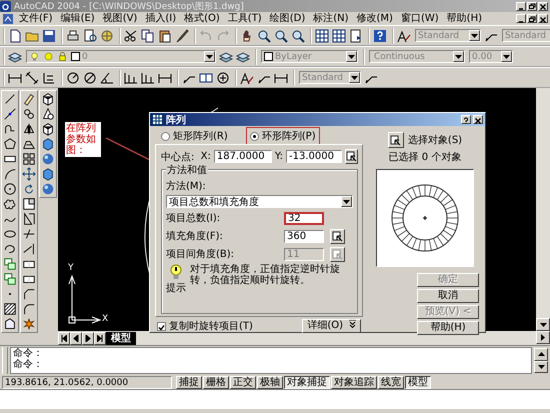 This screenshot has height=413, width=550. I want to click on revision-cloud-icon, so click(10, 204).